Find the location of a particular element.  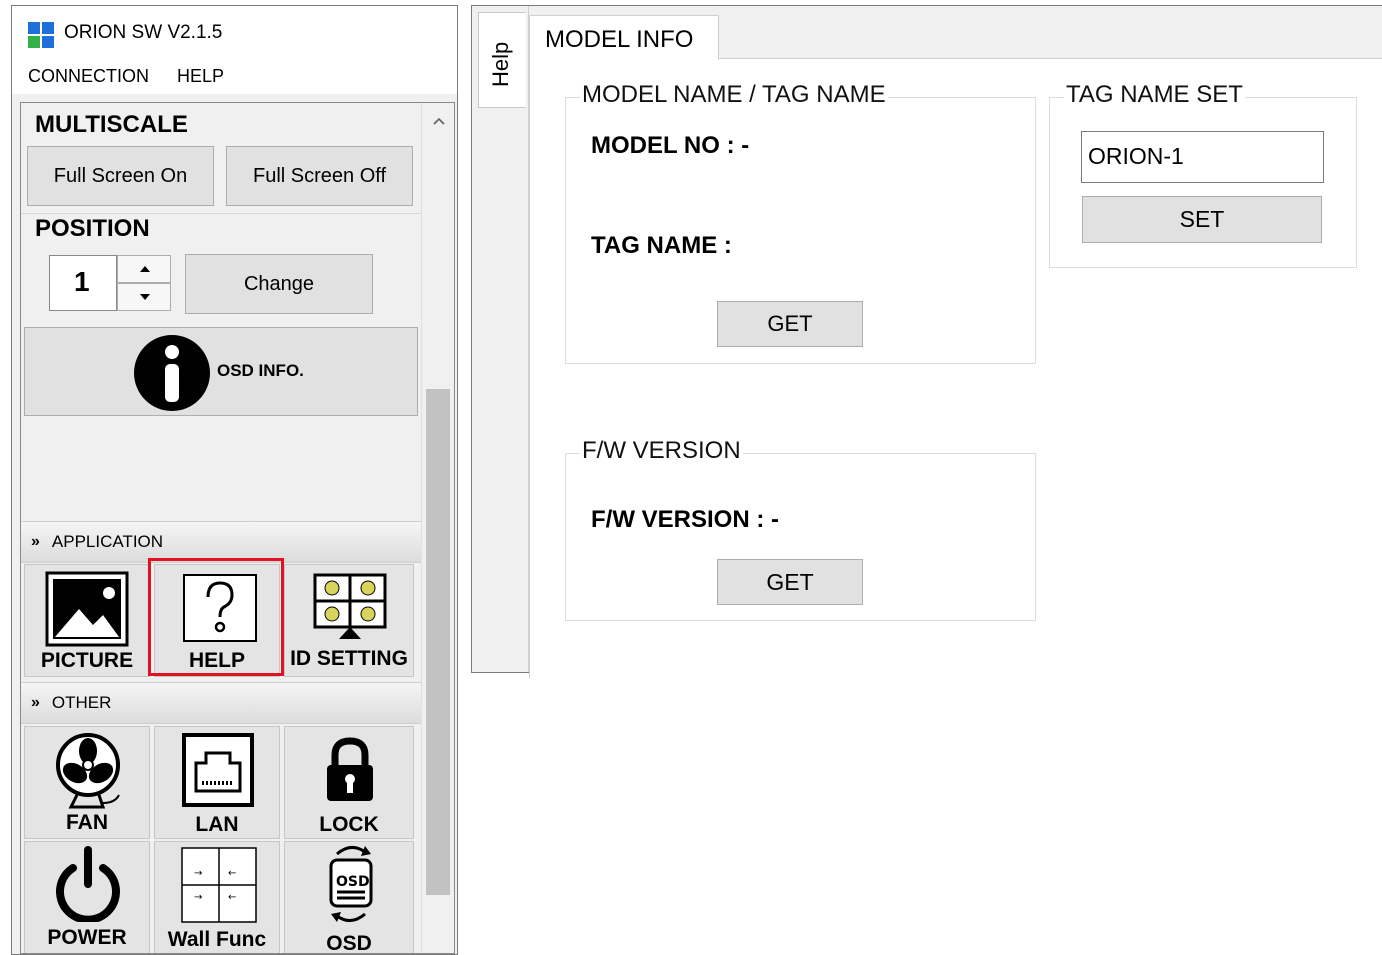

fan-tile: FAN is located at coordinates (87, 782).